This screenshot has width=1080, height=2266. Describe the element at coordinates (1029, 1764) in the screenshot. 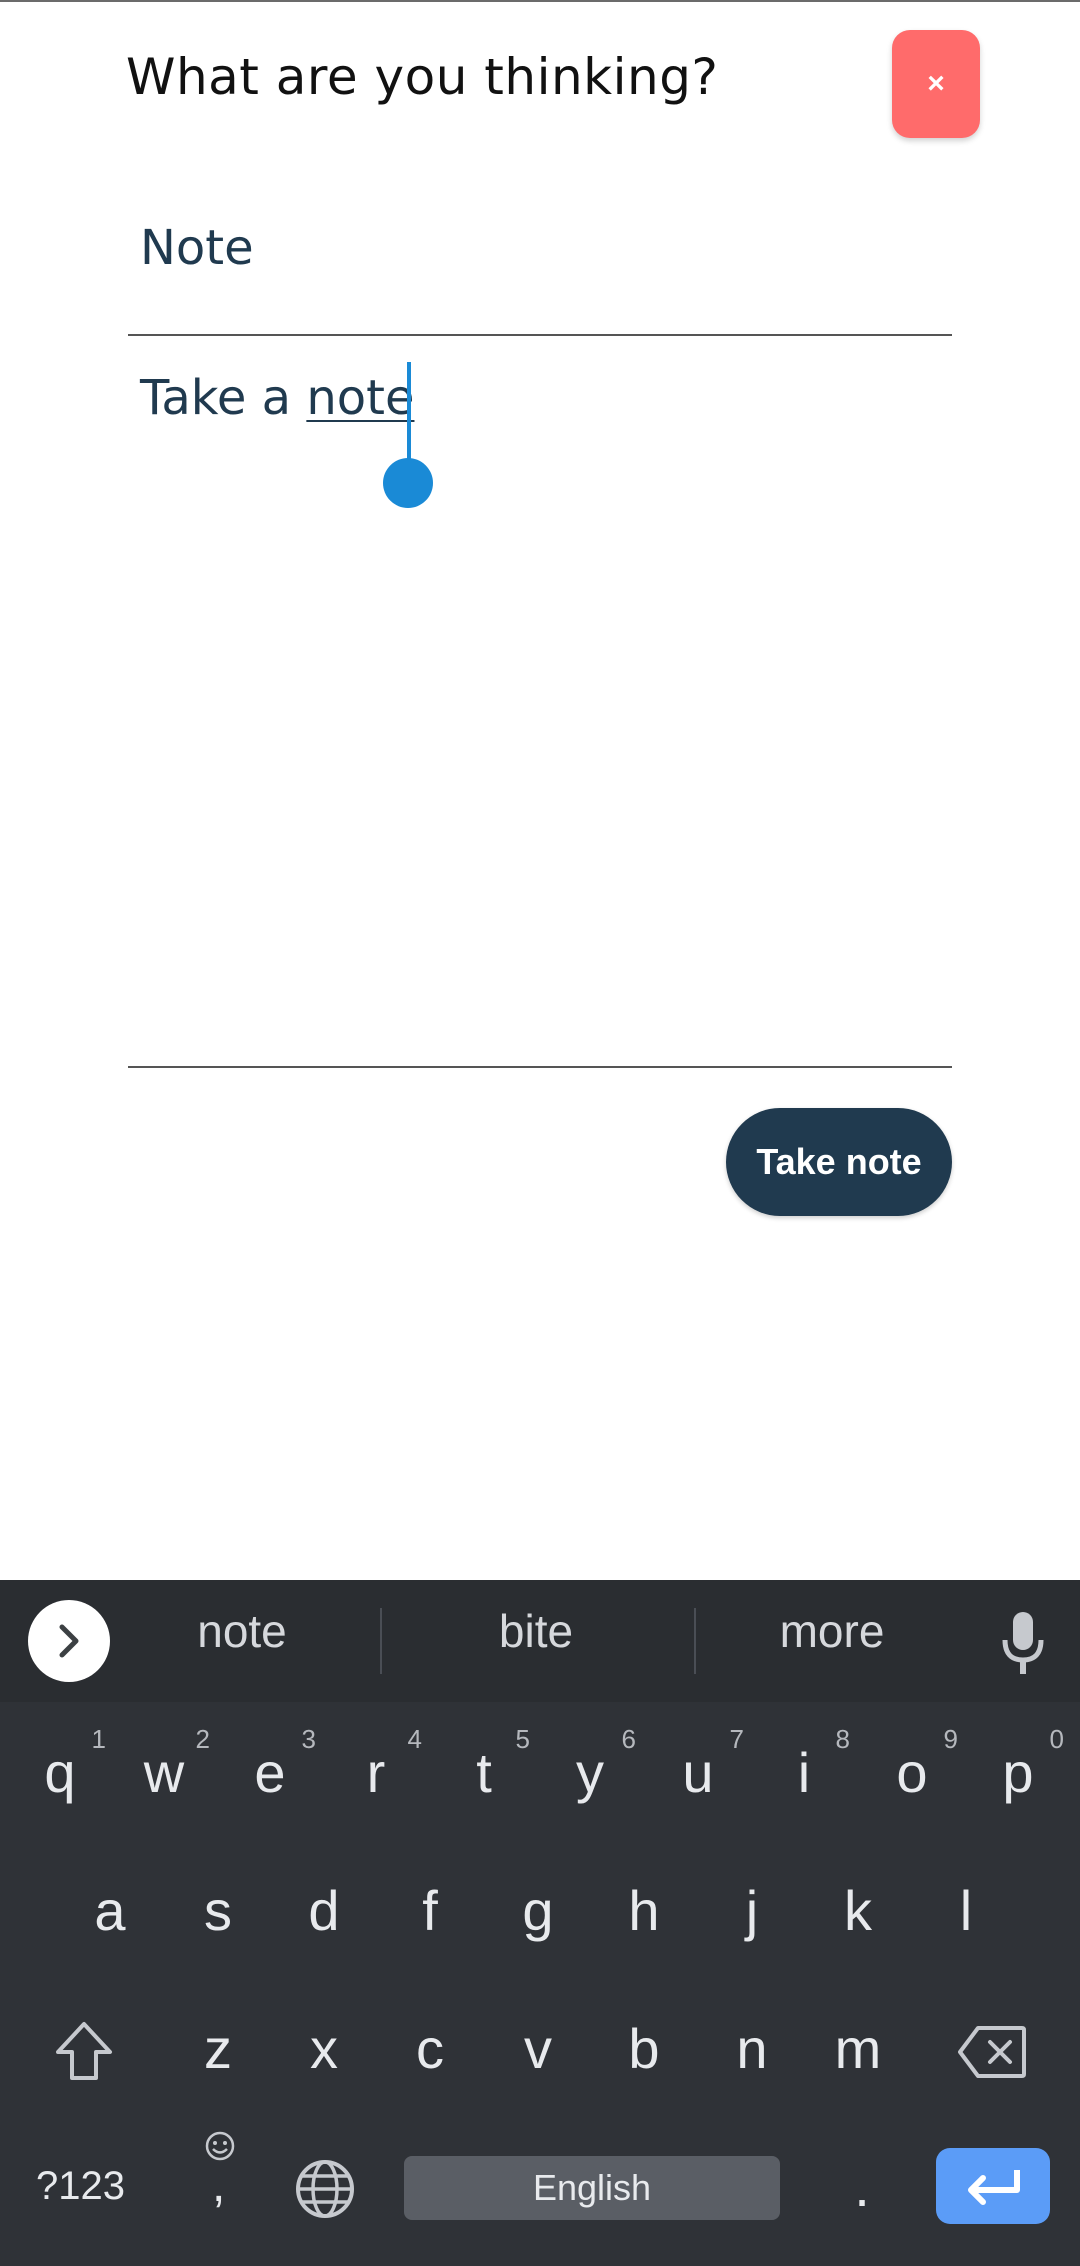

I see `key-p: p0` at that location.